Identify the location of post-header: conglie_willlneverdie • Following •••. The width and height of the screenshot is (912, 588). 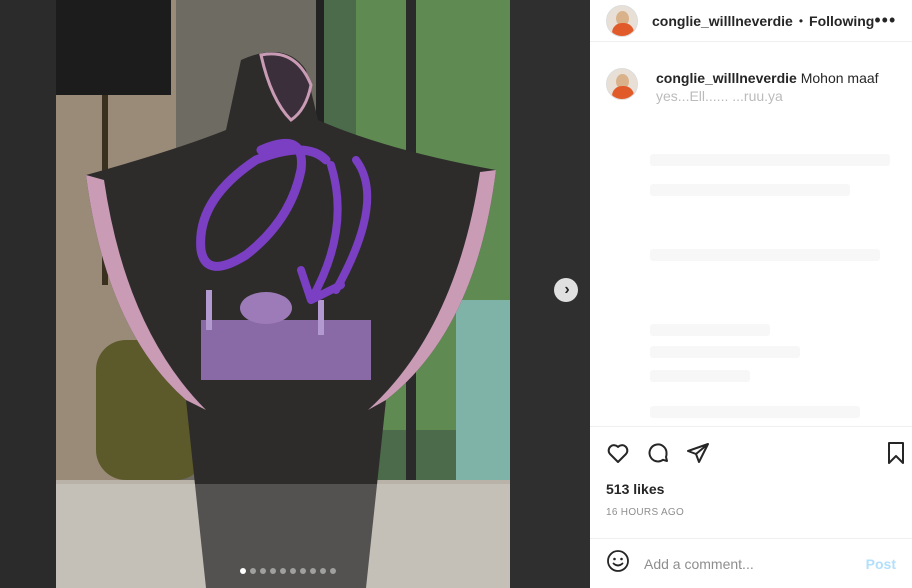
(751, 21).